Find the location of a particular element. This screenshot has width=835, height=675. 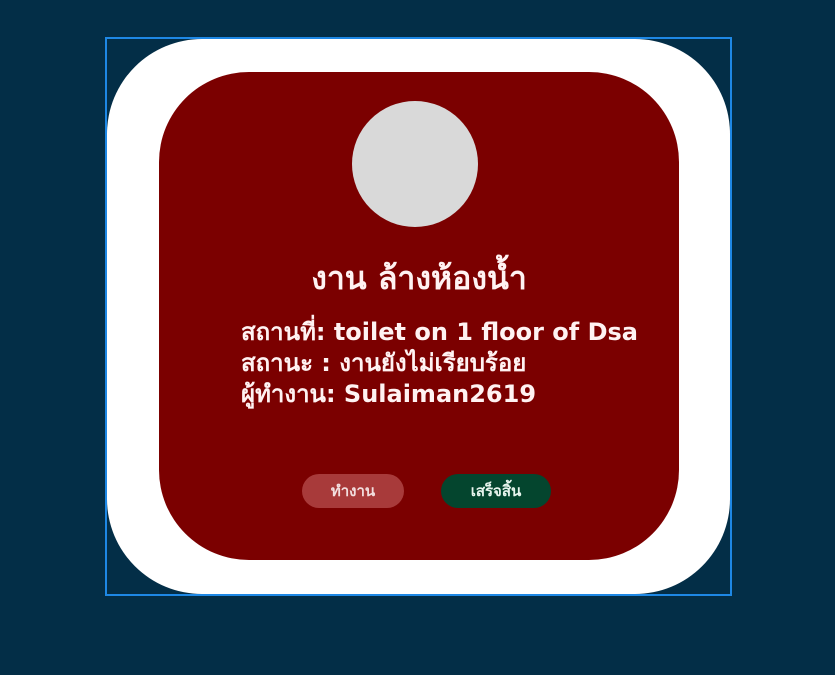

worker-text: ผู้ทำงาน: Sulaiman2619 is located at coordinates (389, 394).